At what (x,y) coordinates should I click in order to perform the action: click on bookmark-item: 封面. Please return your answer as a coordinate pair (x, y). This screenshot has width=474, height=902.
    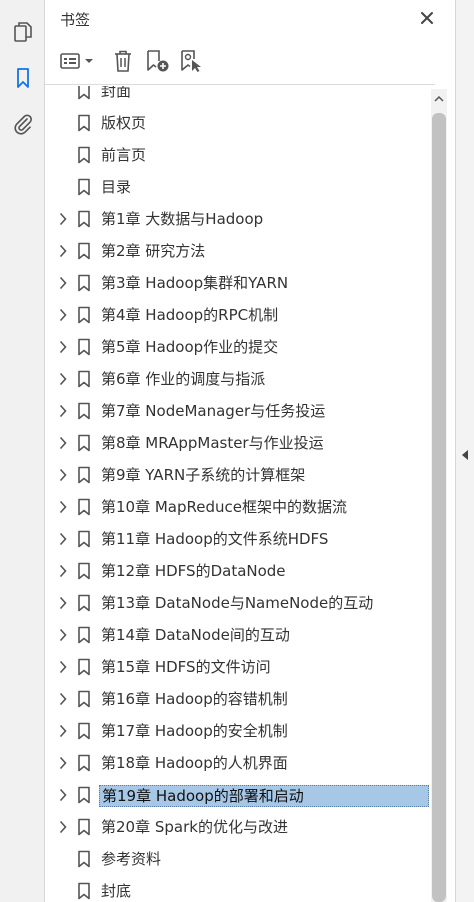
    Looking at the image, I should click on (238, 96).